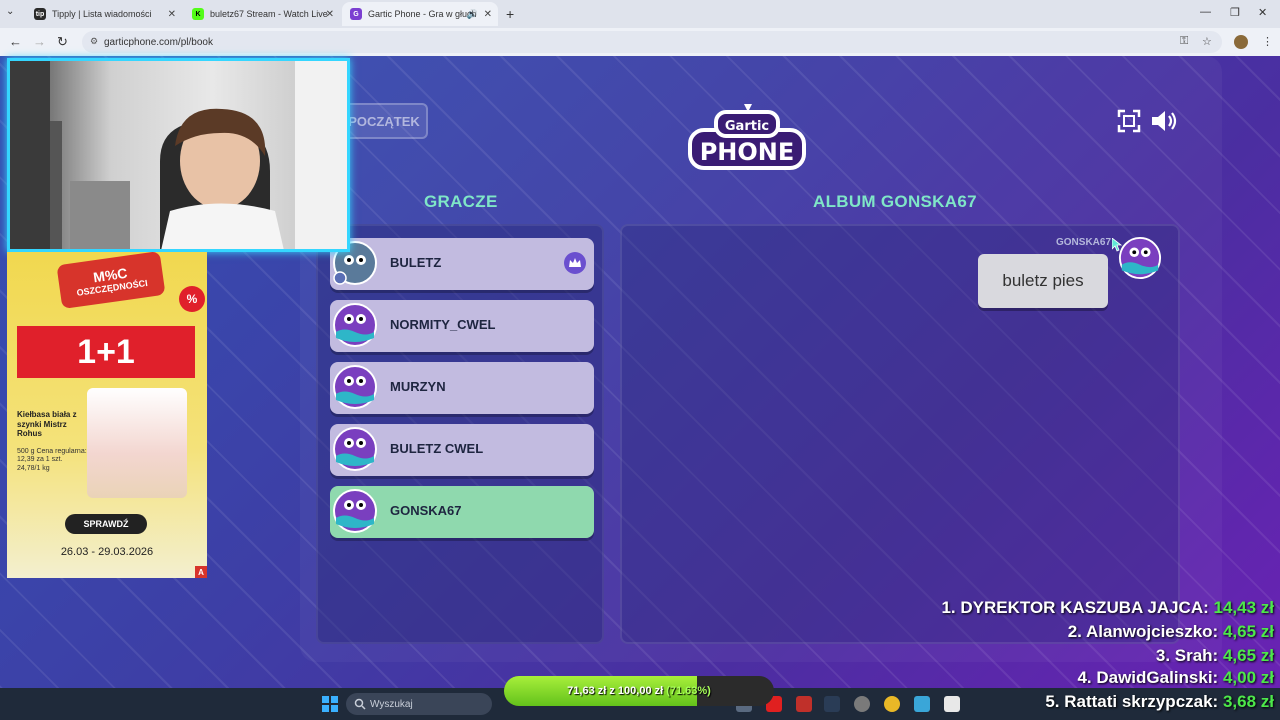 This screenshot has height=720, width=1280. I want to click on album-title: ALBUM GONSKA67, so click(895, 201).